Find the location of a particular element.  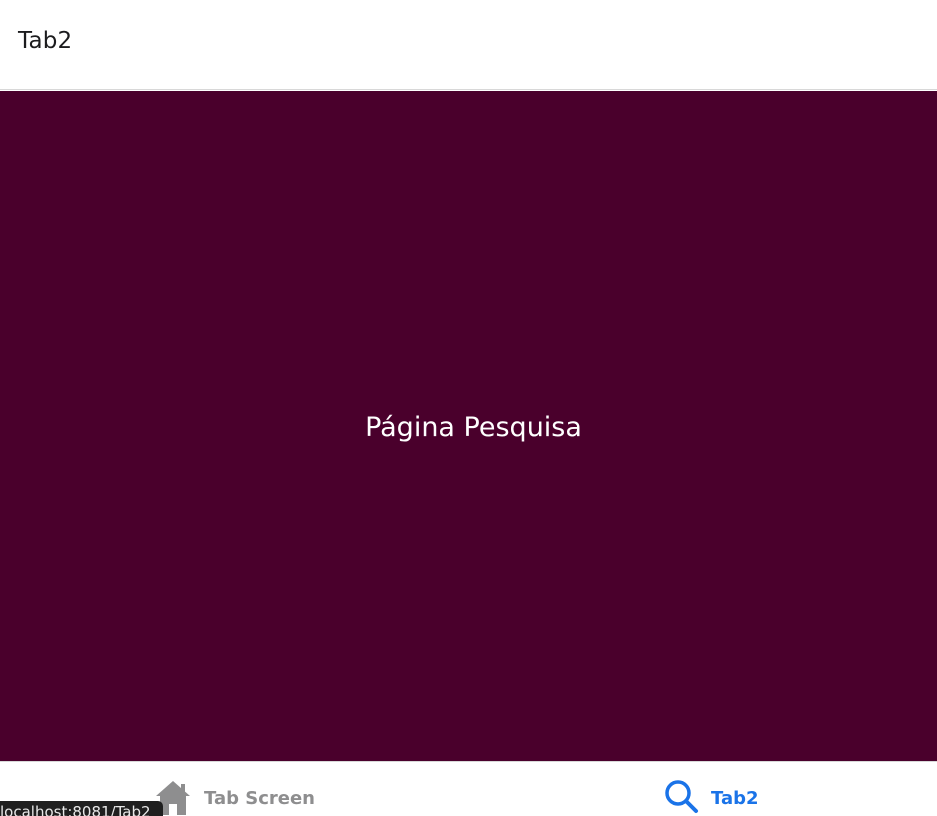

content-text: Página Pesquisa is located at coordinates (473, 427).